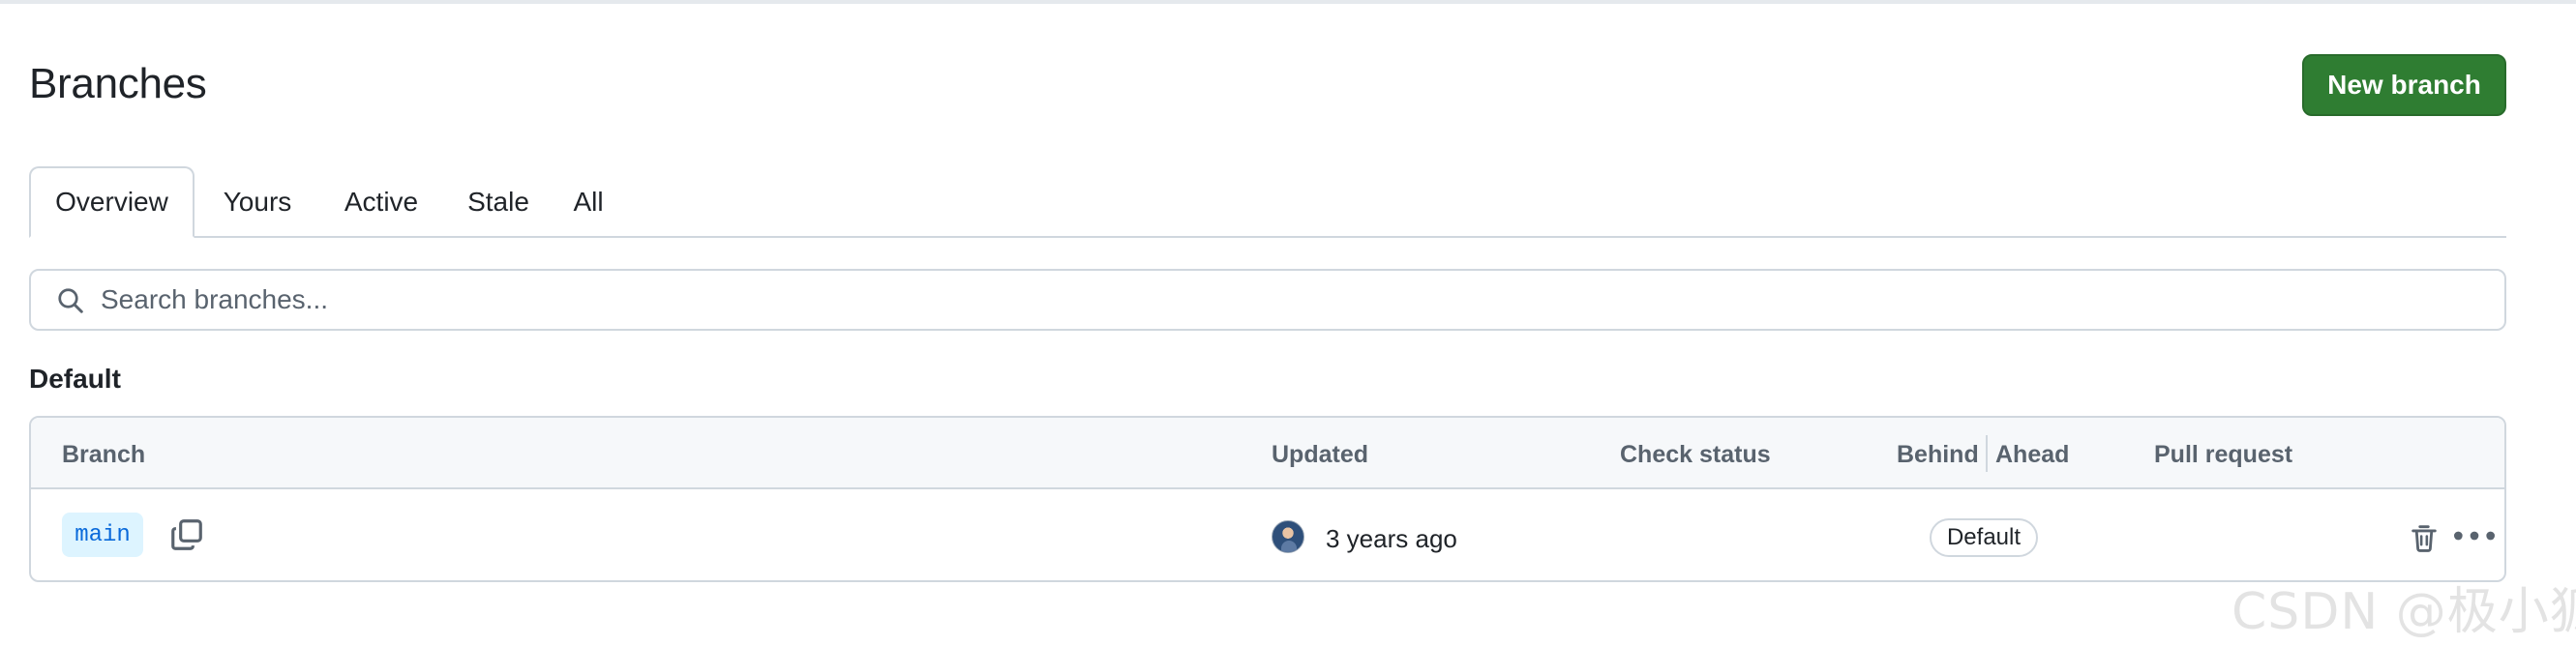  Describe the element at coordinates (2223, 454) in the screenshot. I see `column-pull-request: Pull request` at that location.